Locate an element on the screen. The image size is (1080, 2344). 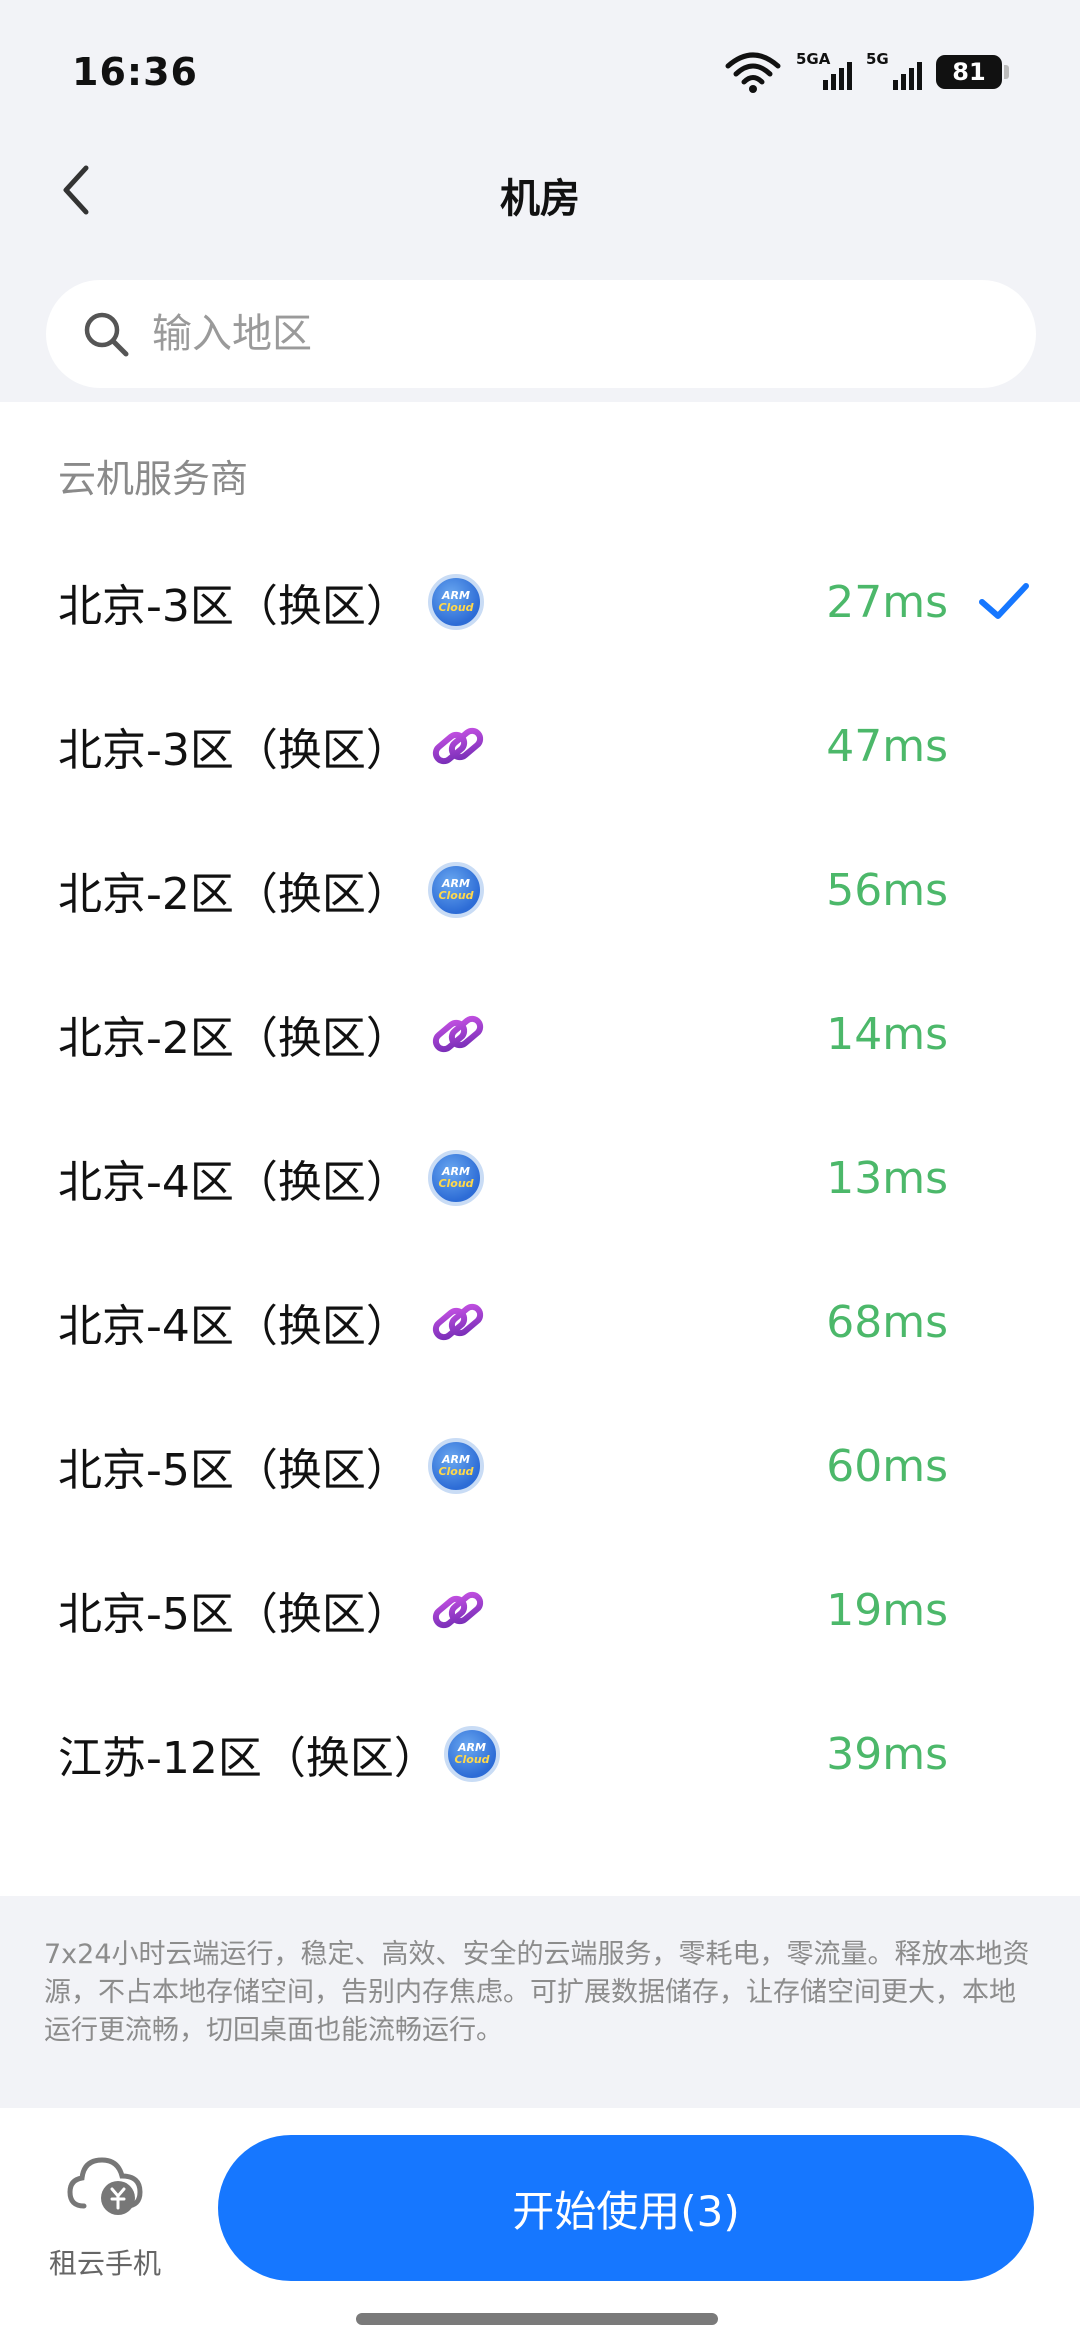
latency-value: 27ms is located at coordinates (887, 602).